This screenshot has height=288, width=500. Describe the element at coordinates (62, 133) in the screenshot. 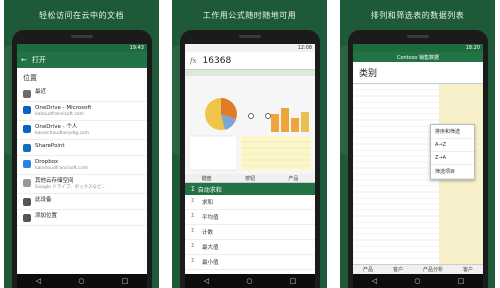

I see `location-sublabel: kanoichoudherydig.com` at that location.